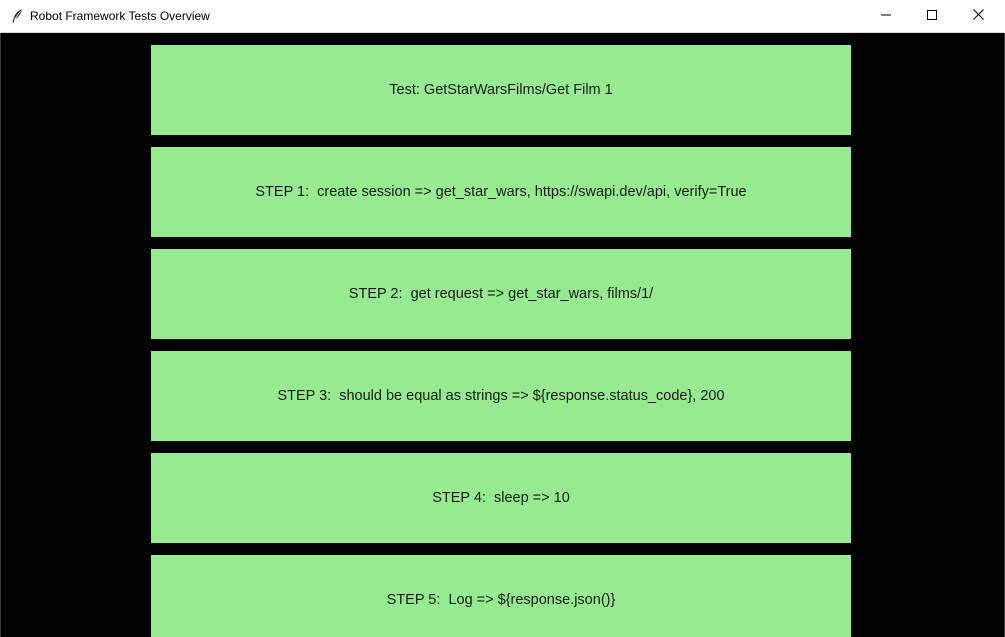 The height and width of the screenshot is (637, 1005). What do you see at coordinates (501, 600) in the screenshot?
I see `step-text-5: STEP 5: Log => ${response.json()}` at bounding box center [501, 600].